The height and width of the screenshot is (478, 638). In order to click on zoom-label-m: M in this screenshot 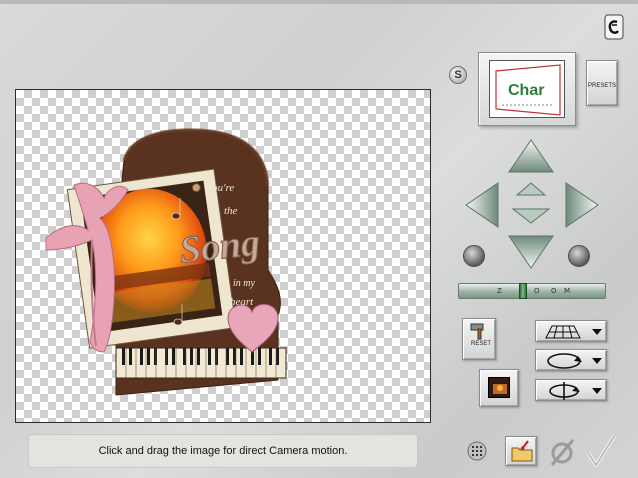, I will do `click(567, 291)`.